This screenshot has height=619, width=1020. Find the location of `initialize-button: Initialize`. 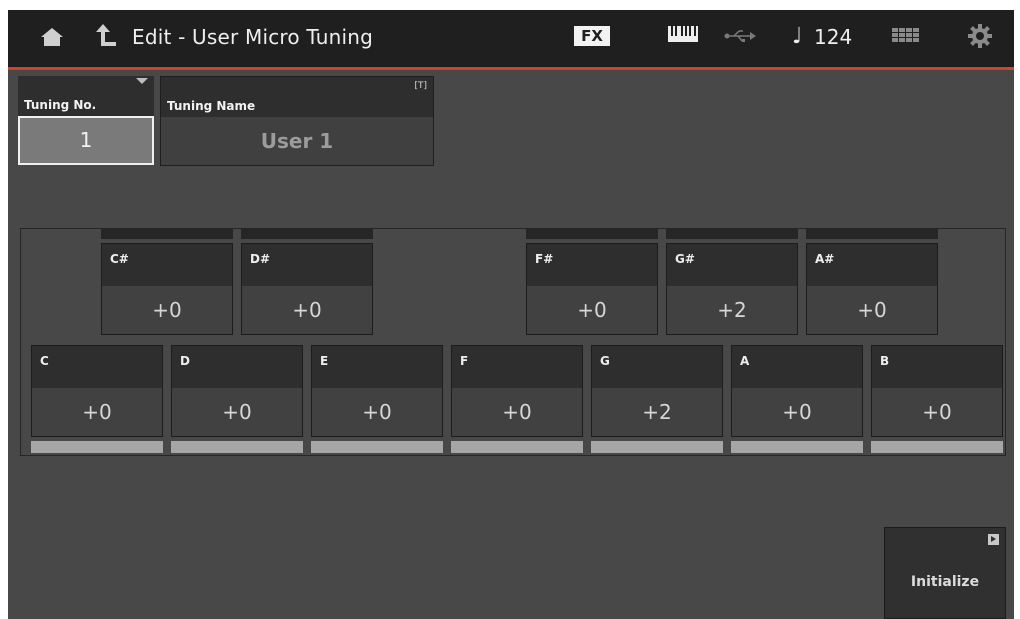

initialize-button: Initialize is located at coordinates (945, 573).